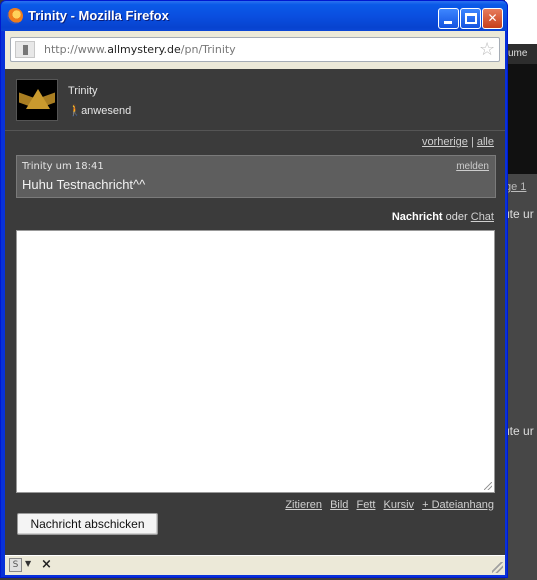  Describe the element at coordinates (144, 49) in the screenshot. I see `url-domain: allmystery.de` at that location.